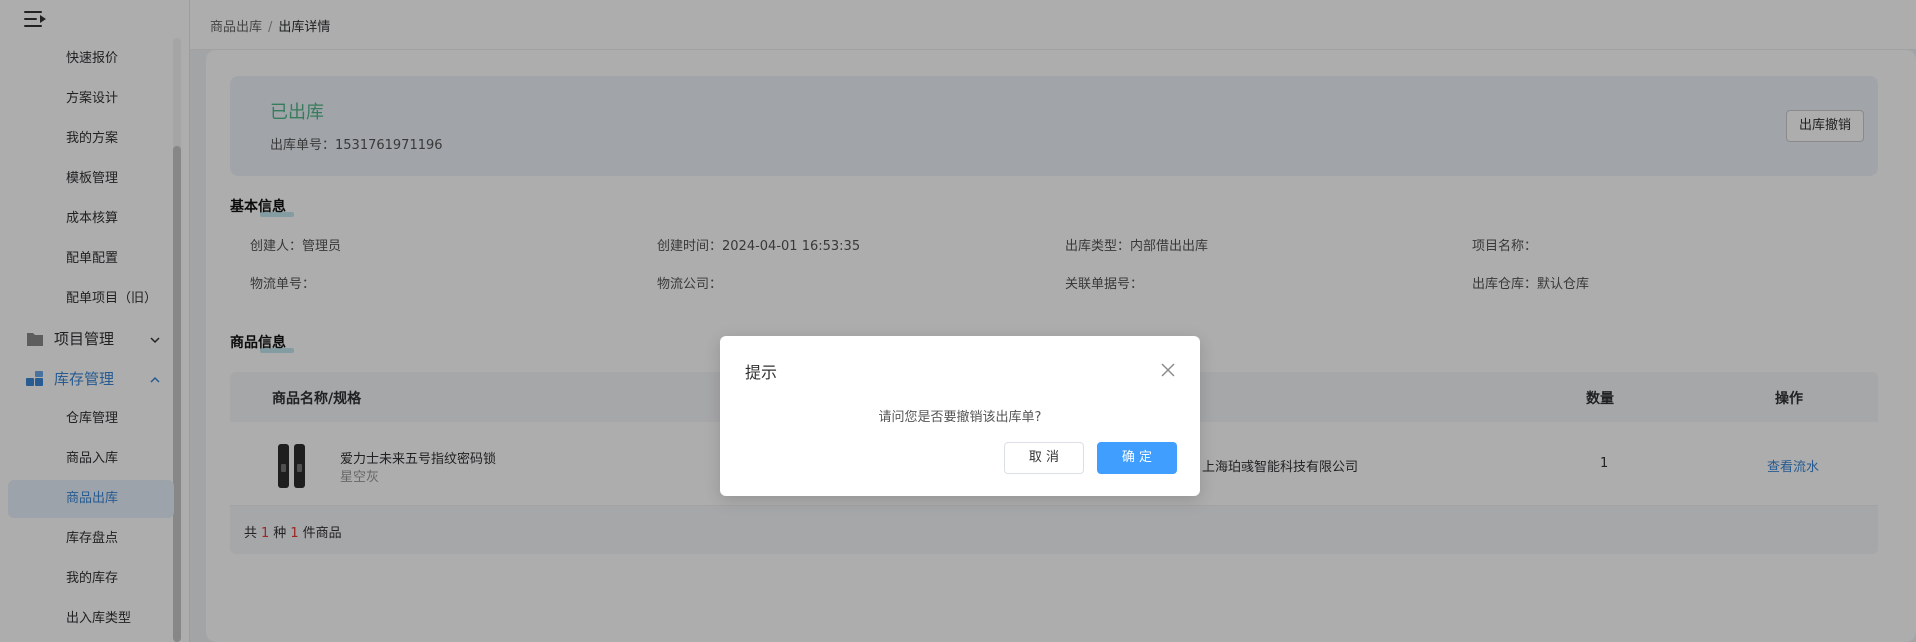  I want to click on confirm-dialog: 提示 请问您是否要撤销该出库单? 取 消 确 定, so click(960, 416).